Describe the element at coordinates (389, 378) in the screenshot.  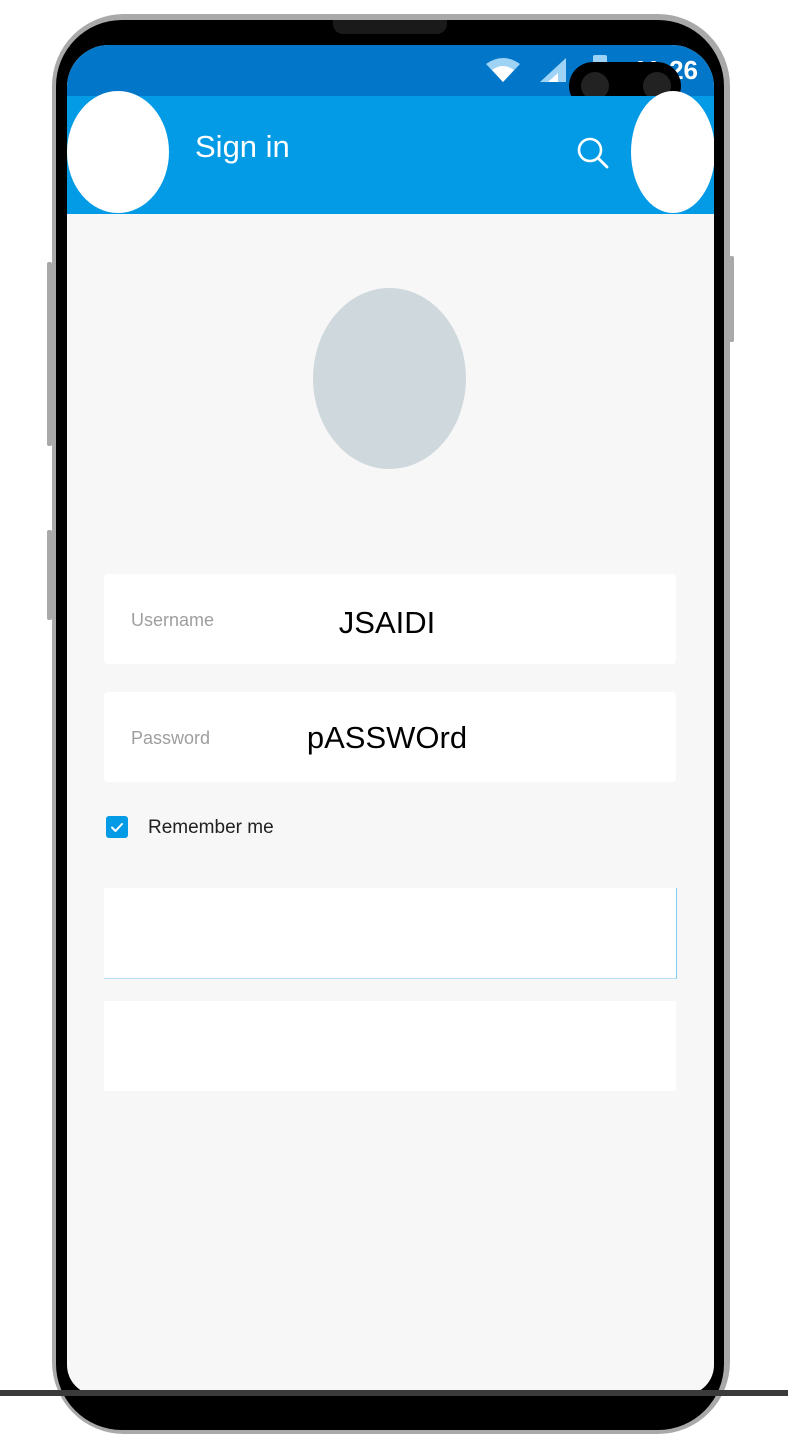
I see `avatar` at that location.